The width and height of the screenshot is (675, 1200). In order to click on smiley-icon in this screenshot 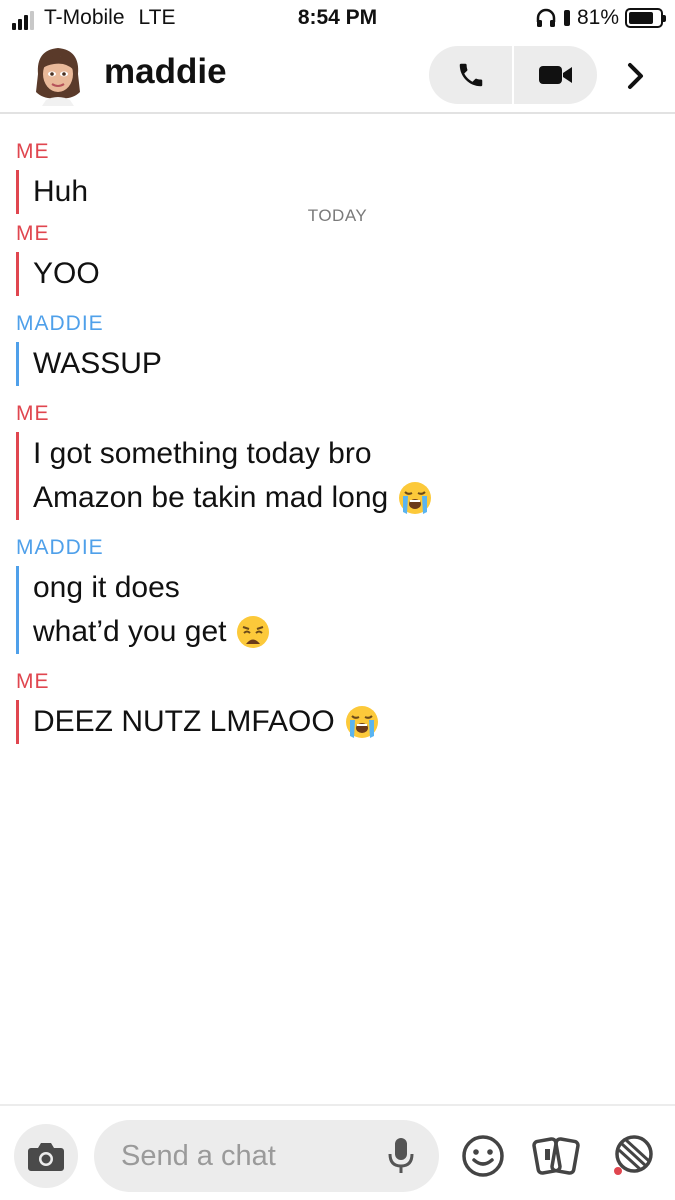, I will do `click(483, 1156)`.